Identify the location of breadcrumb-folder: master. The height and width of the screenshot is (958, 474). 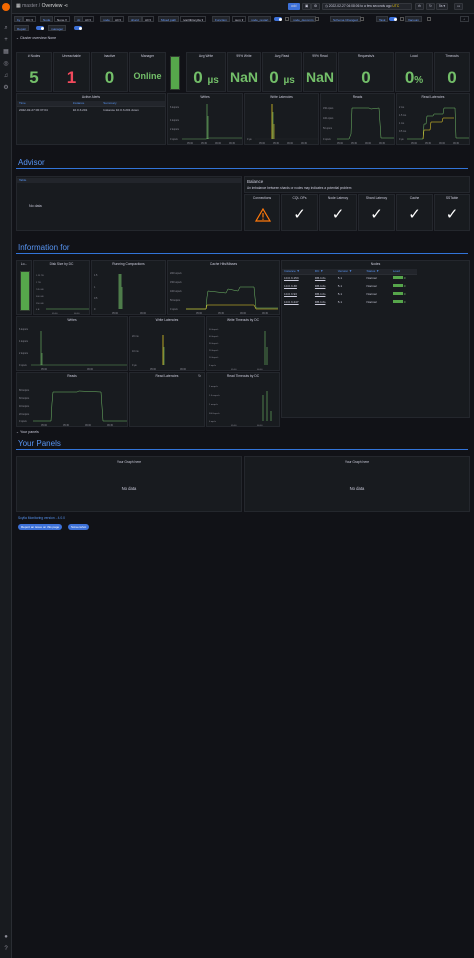
(29, 6).